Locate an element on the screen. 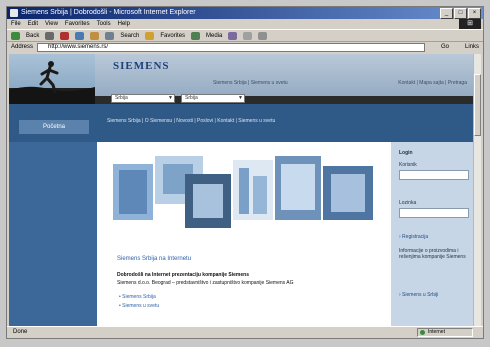  close-button: × is located at coordinates (474, 13).